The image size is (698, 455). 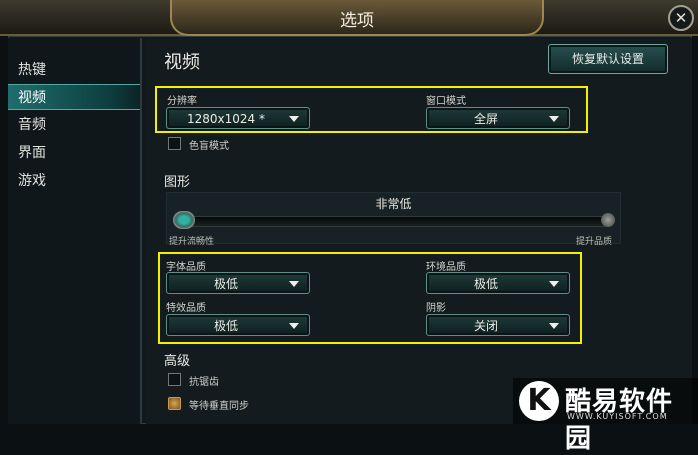 What do you see at coordinates (174, 403) in the screenshot?
I see `vsync-checkbox` at bounding box center [174, 403].